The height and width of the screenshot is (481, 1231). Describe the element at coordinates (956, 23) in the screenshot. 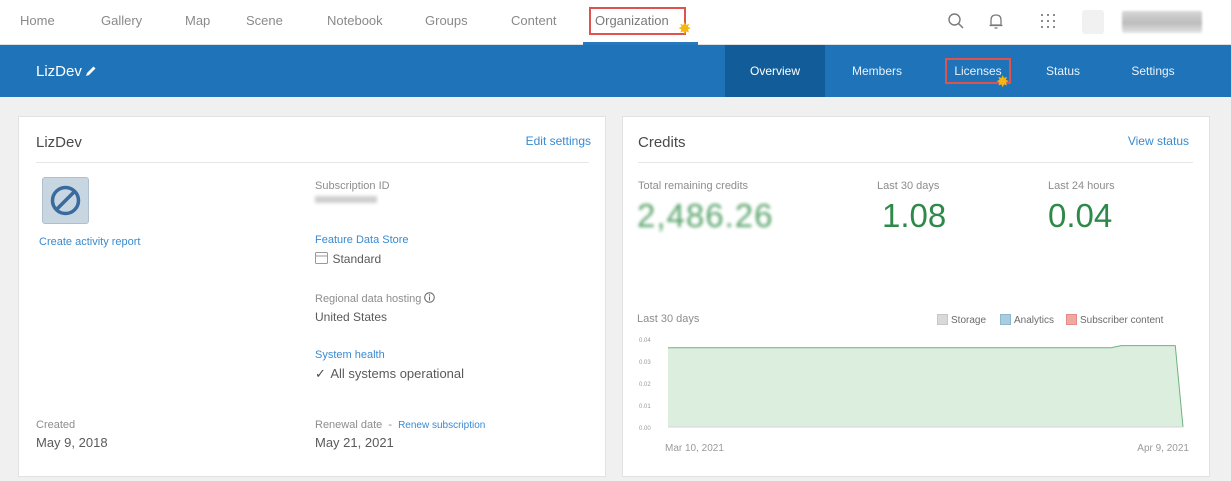

I see `search-icon` at that location.